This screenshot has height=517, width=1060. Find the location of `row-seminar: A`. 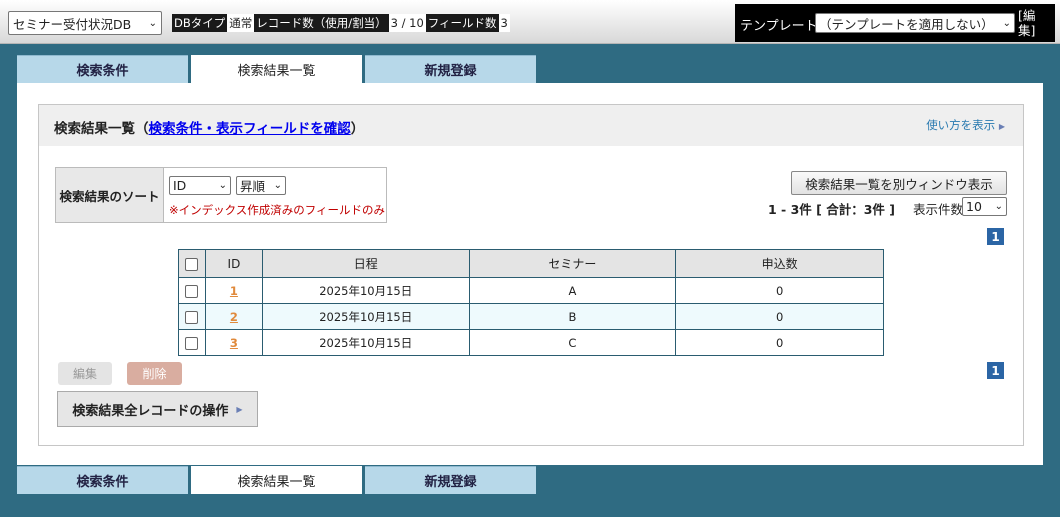

row-seminar: A is located at coordinates (572, 290).